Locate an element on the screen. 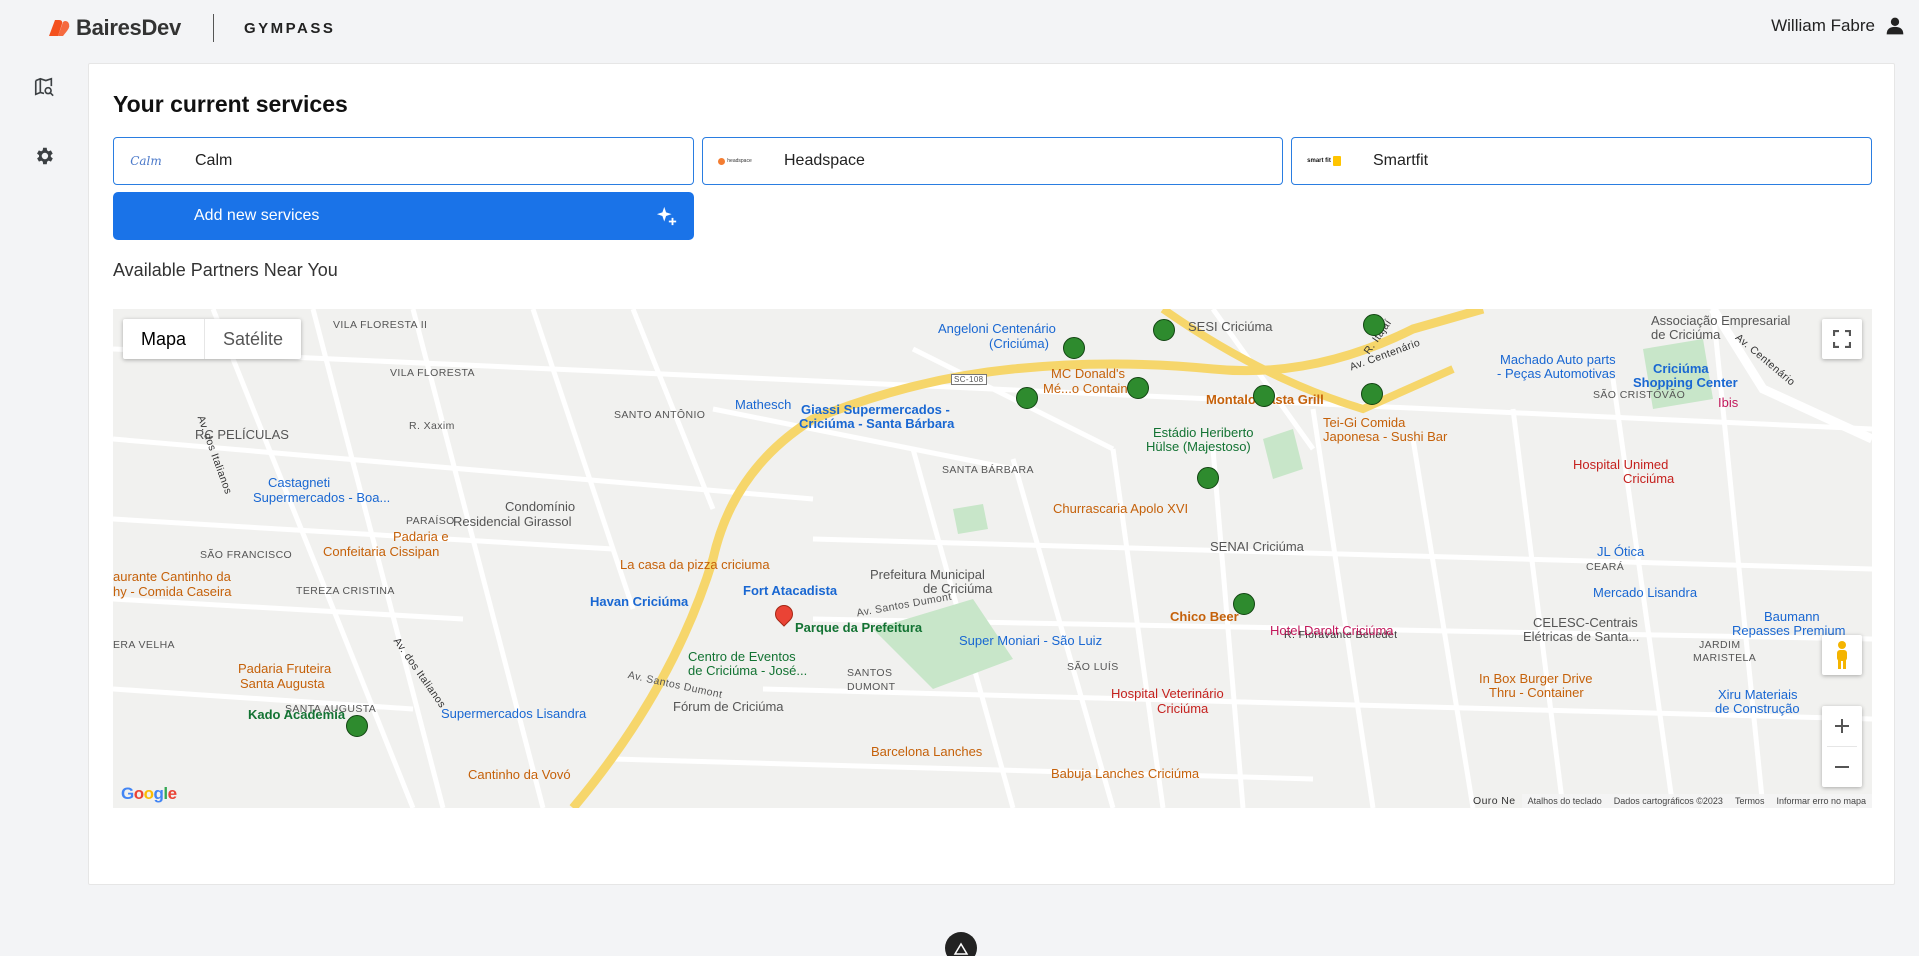  partner-name: GYMPASS is located at coordinates (289, 28).